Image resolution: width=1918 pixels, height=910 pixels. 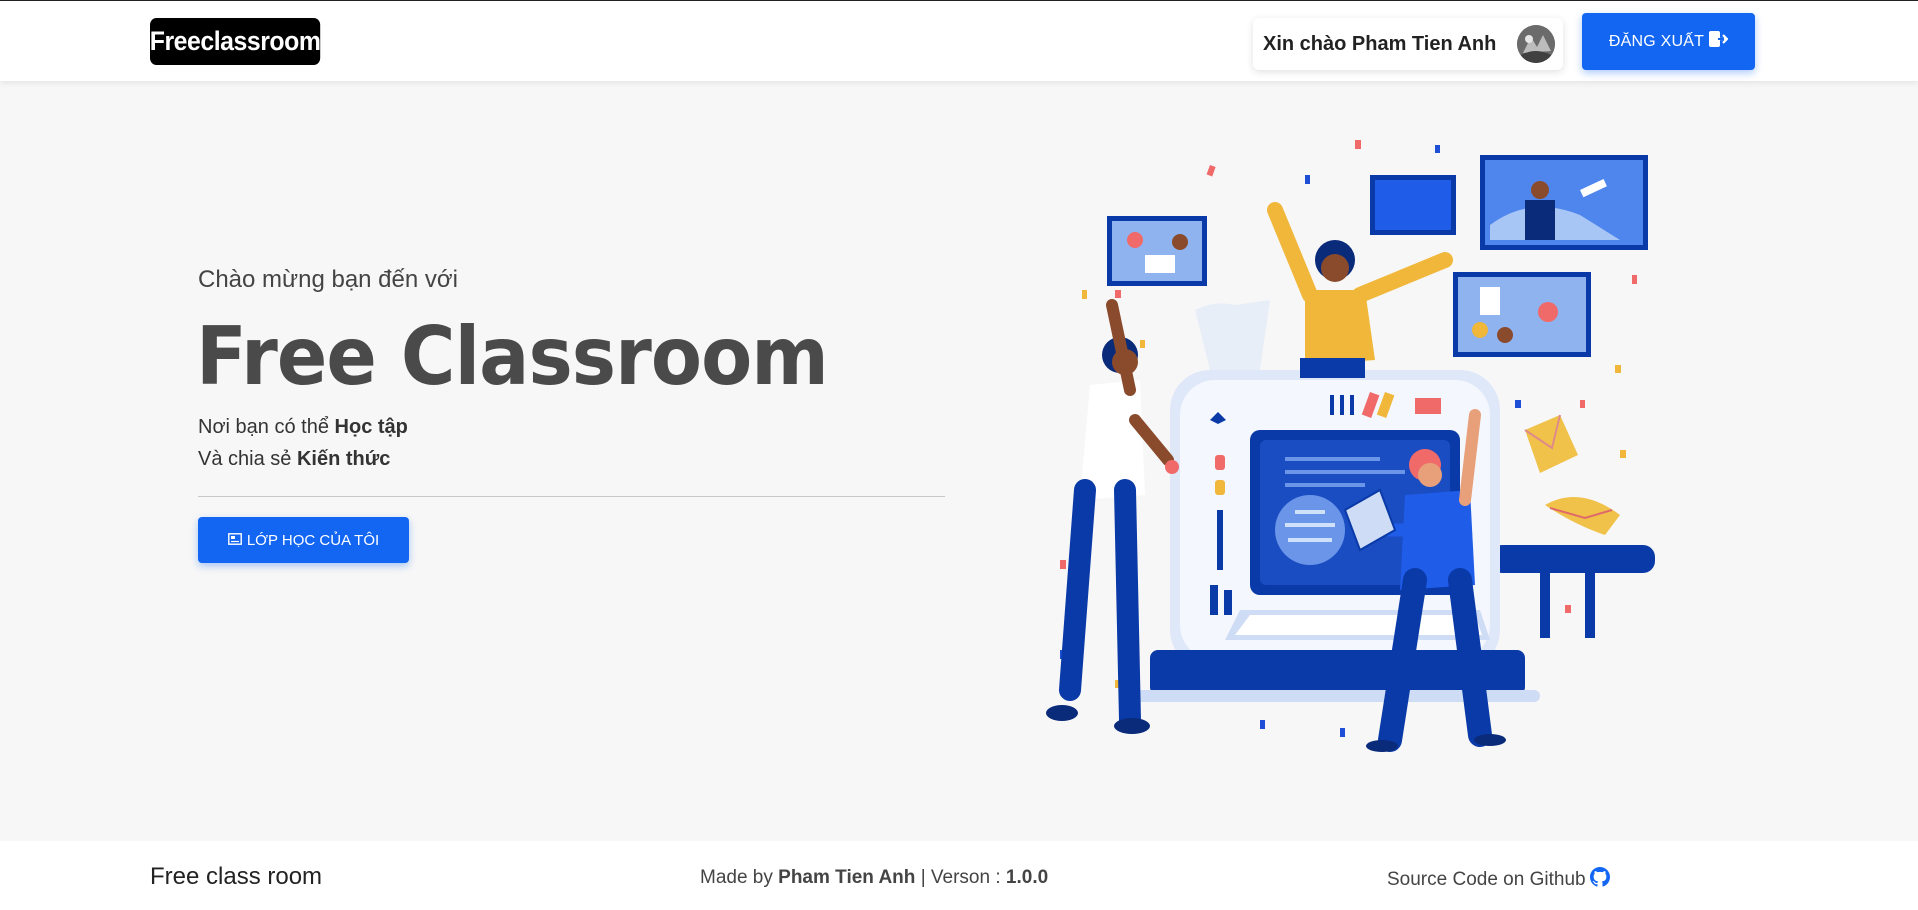 What do you see at coordinates (236, 876) in the screenshot?
I see `footer-brand: Free class room` at bounding box center [236, 876].